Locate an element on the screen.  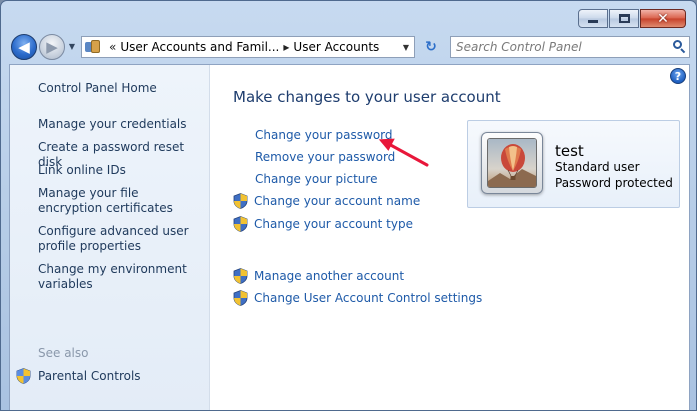
breadcrumb-user-accounts: User Accounts is located at coordinates (336, 47).